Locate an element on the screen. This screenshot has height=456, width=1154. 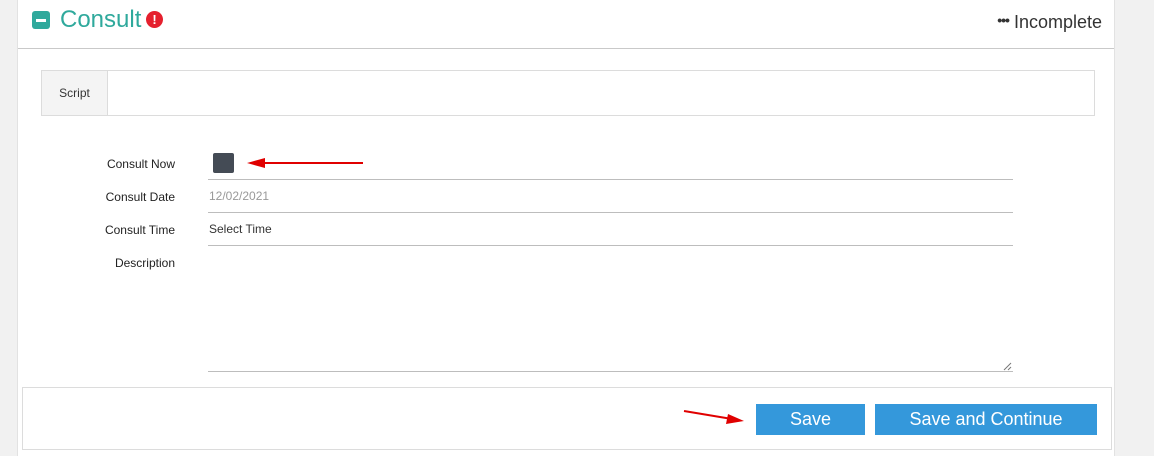
status-label: Incomplete is located at coordinates (1057, 22).